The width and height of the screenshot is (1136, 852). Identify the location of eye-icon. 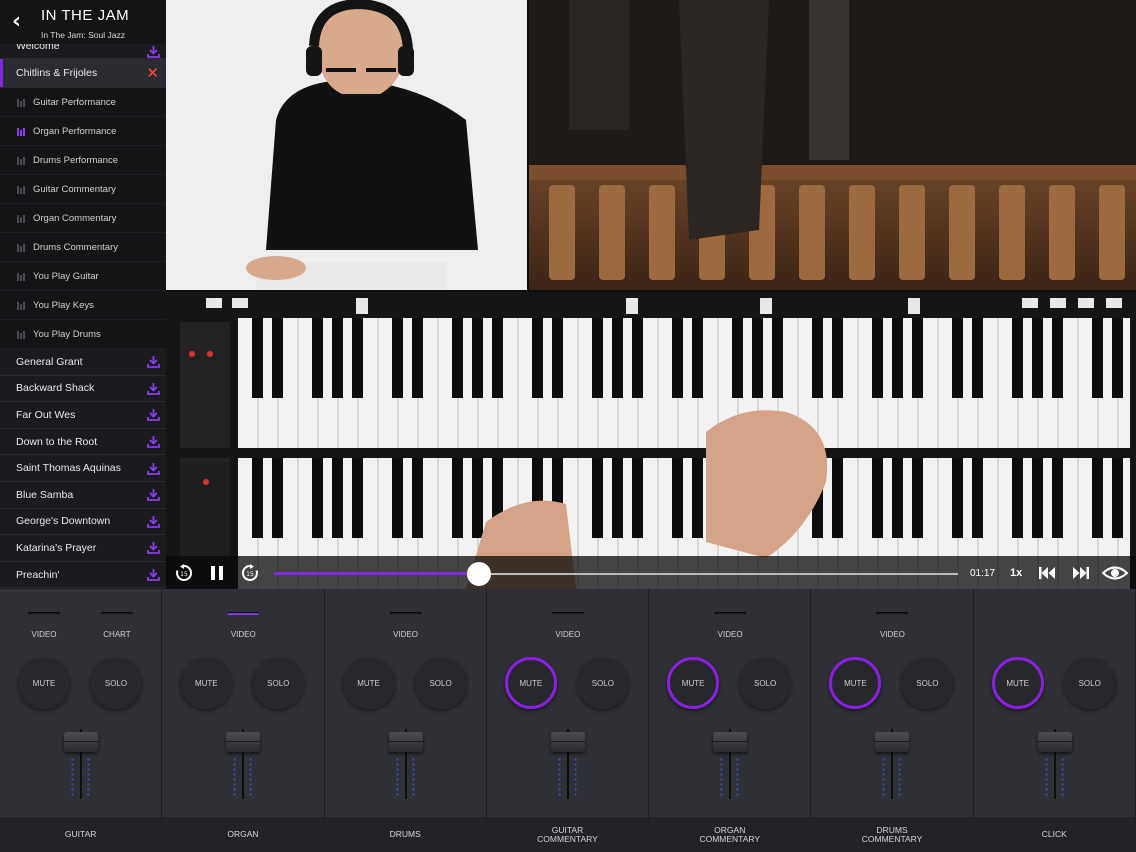
(1115, 573).